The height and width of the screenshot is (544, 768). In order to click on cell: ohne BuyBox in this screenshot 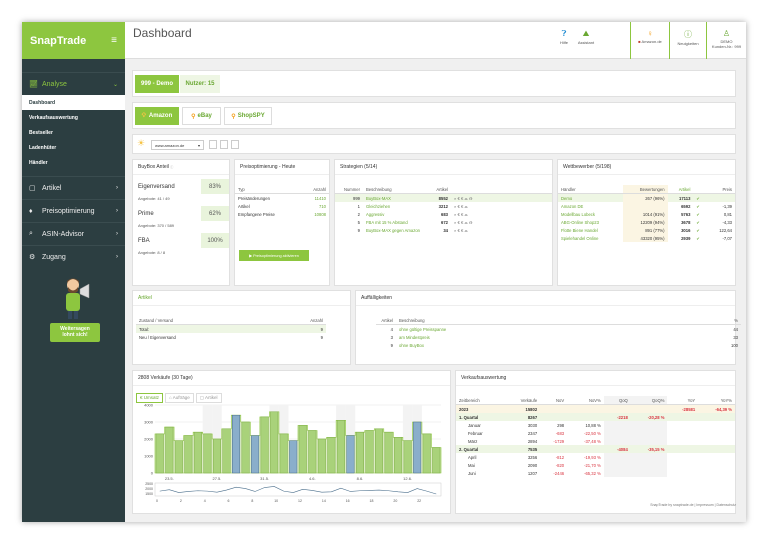, I will do `click(534, 345)`.